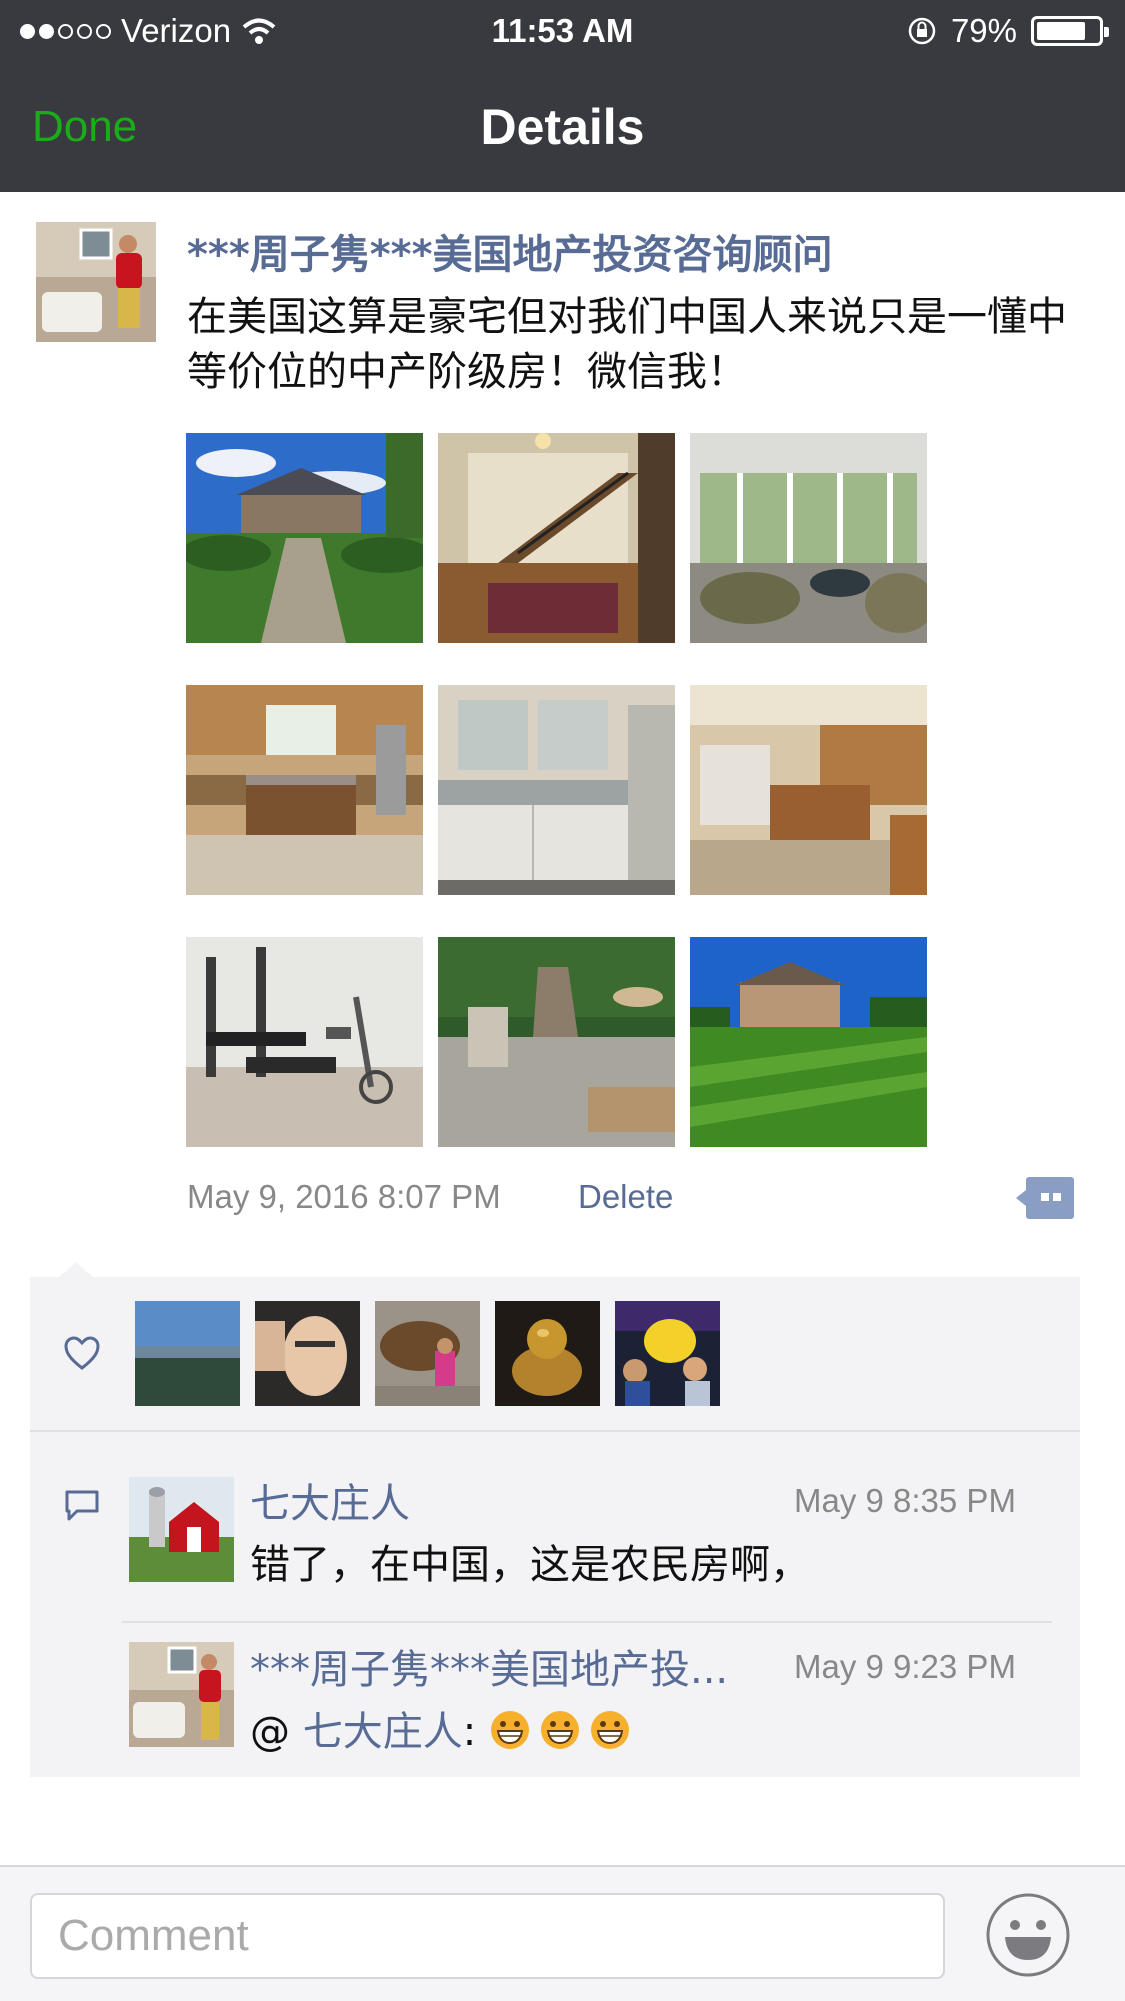  What do you see at coordinates (808, 1042) in the screenshot?
I see `backyard-lawn-photo` at bounding box center [808, 1042].